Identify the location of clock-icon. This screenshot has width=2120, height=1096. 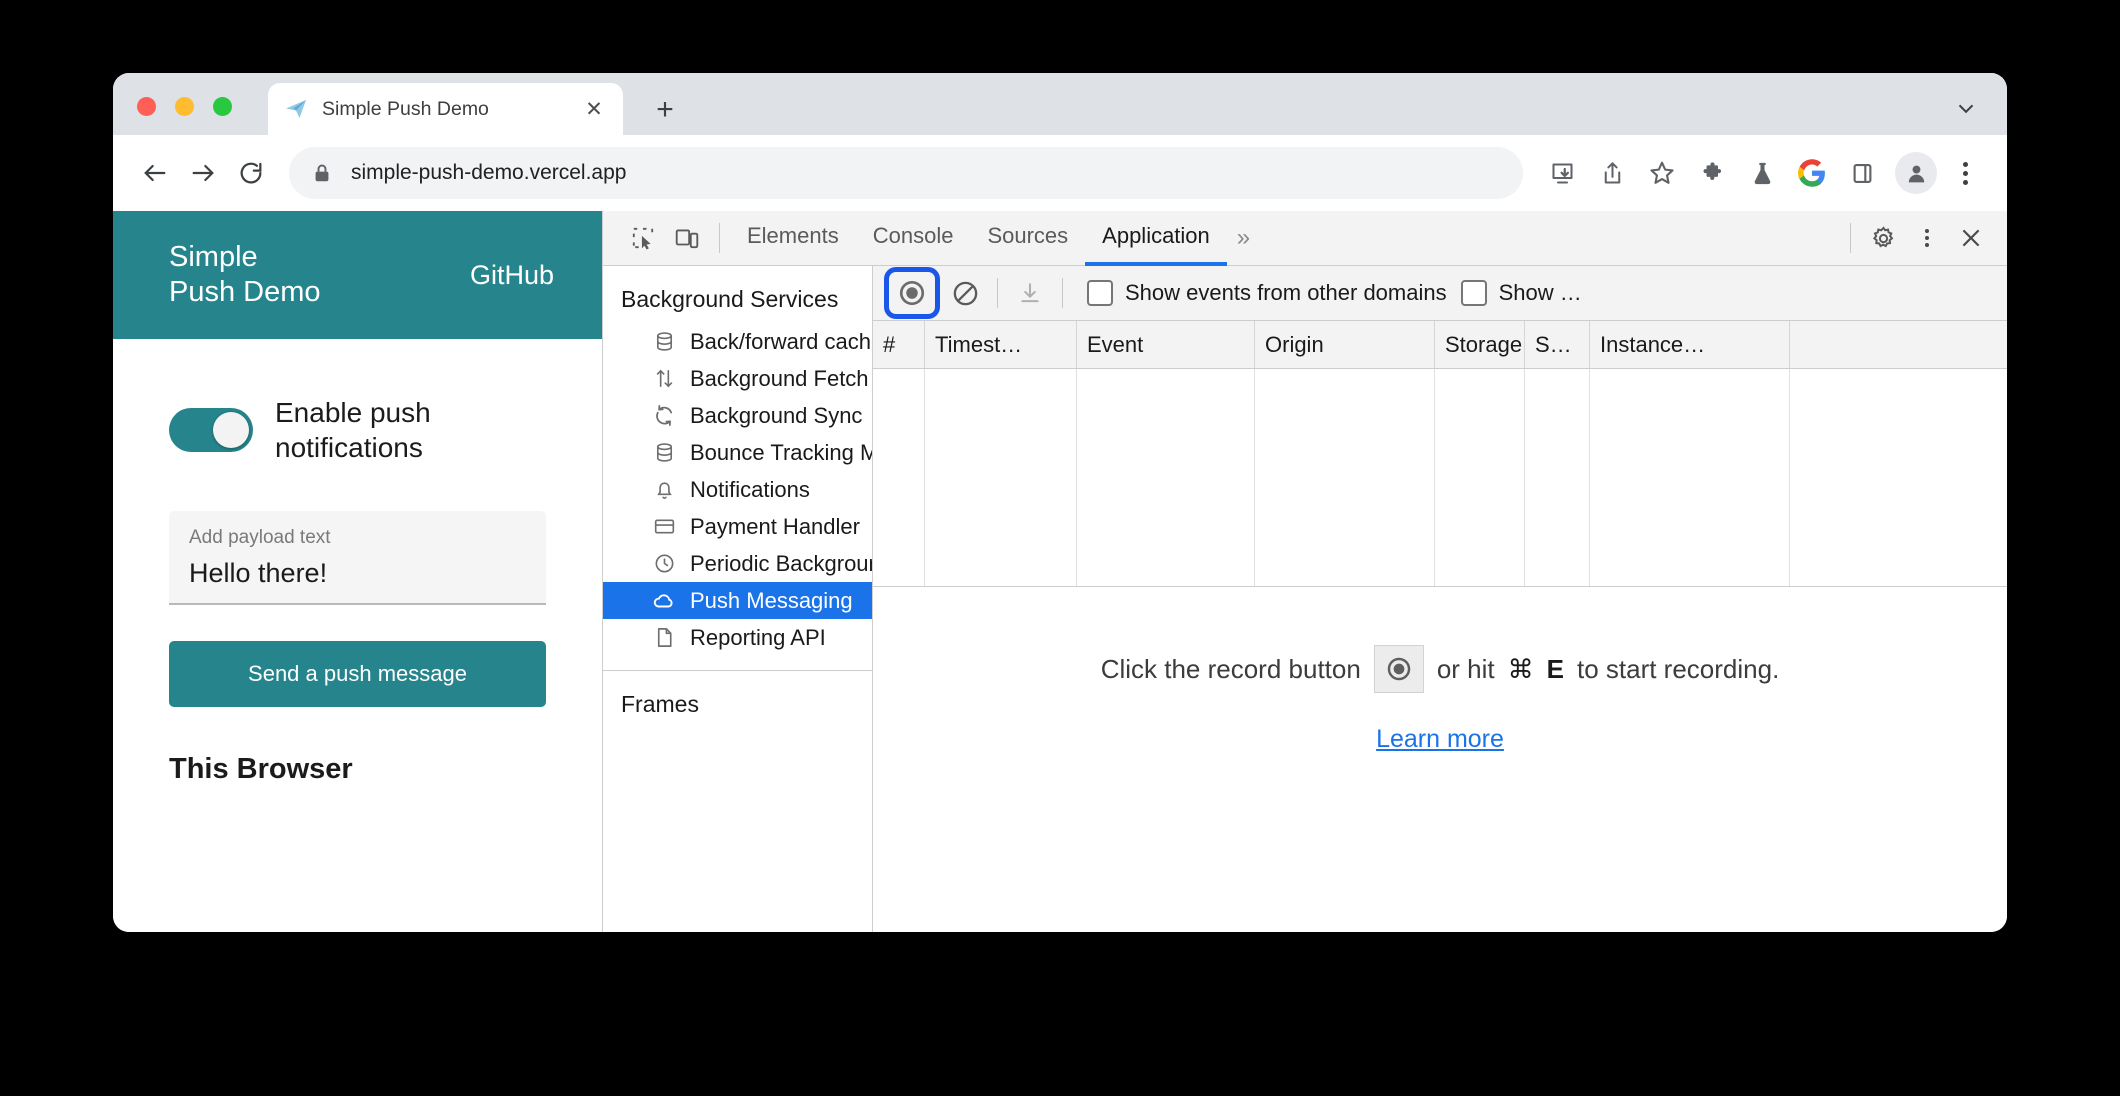
(664, 564).